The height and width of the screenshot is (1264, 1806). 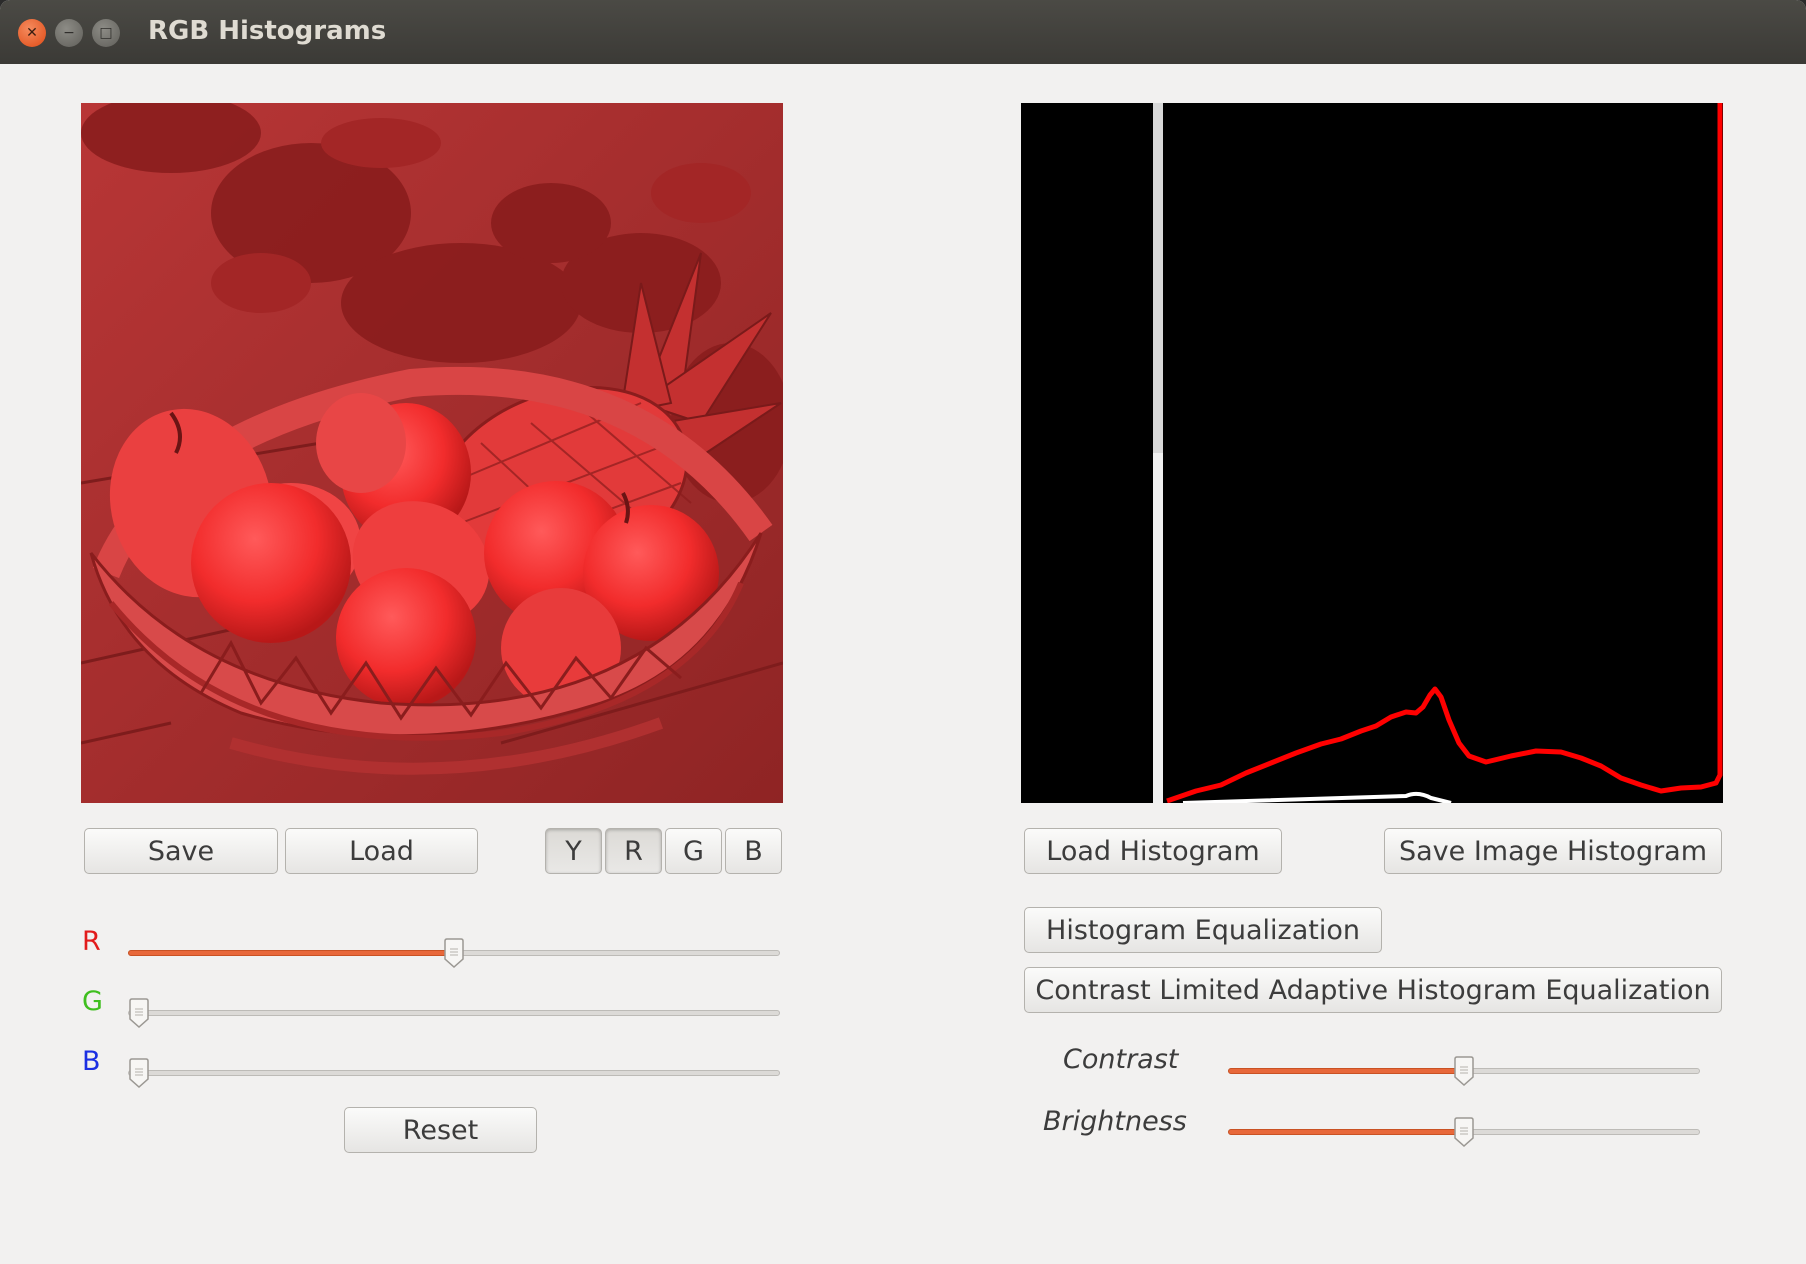 I want to click on title-bar: ✕ − □ RGB Histograms, so click(x=903, y=32).